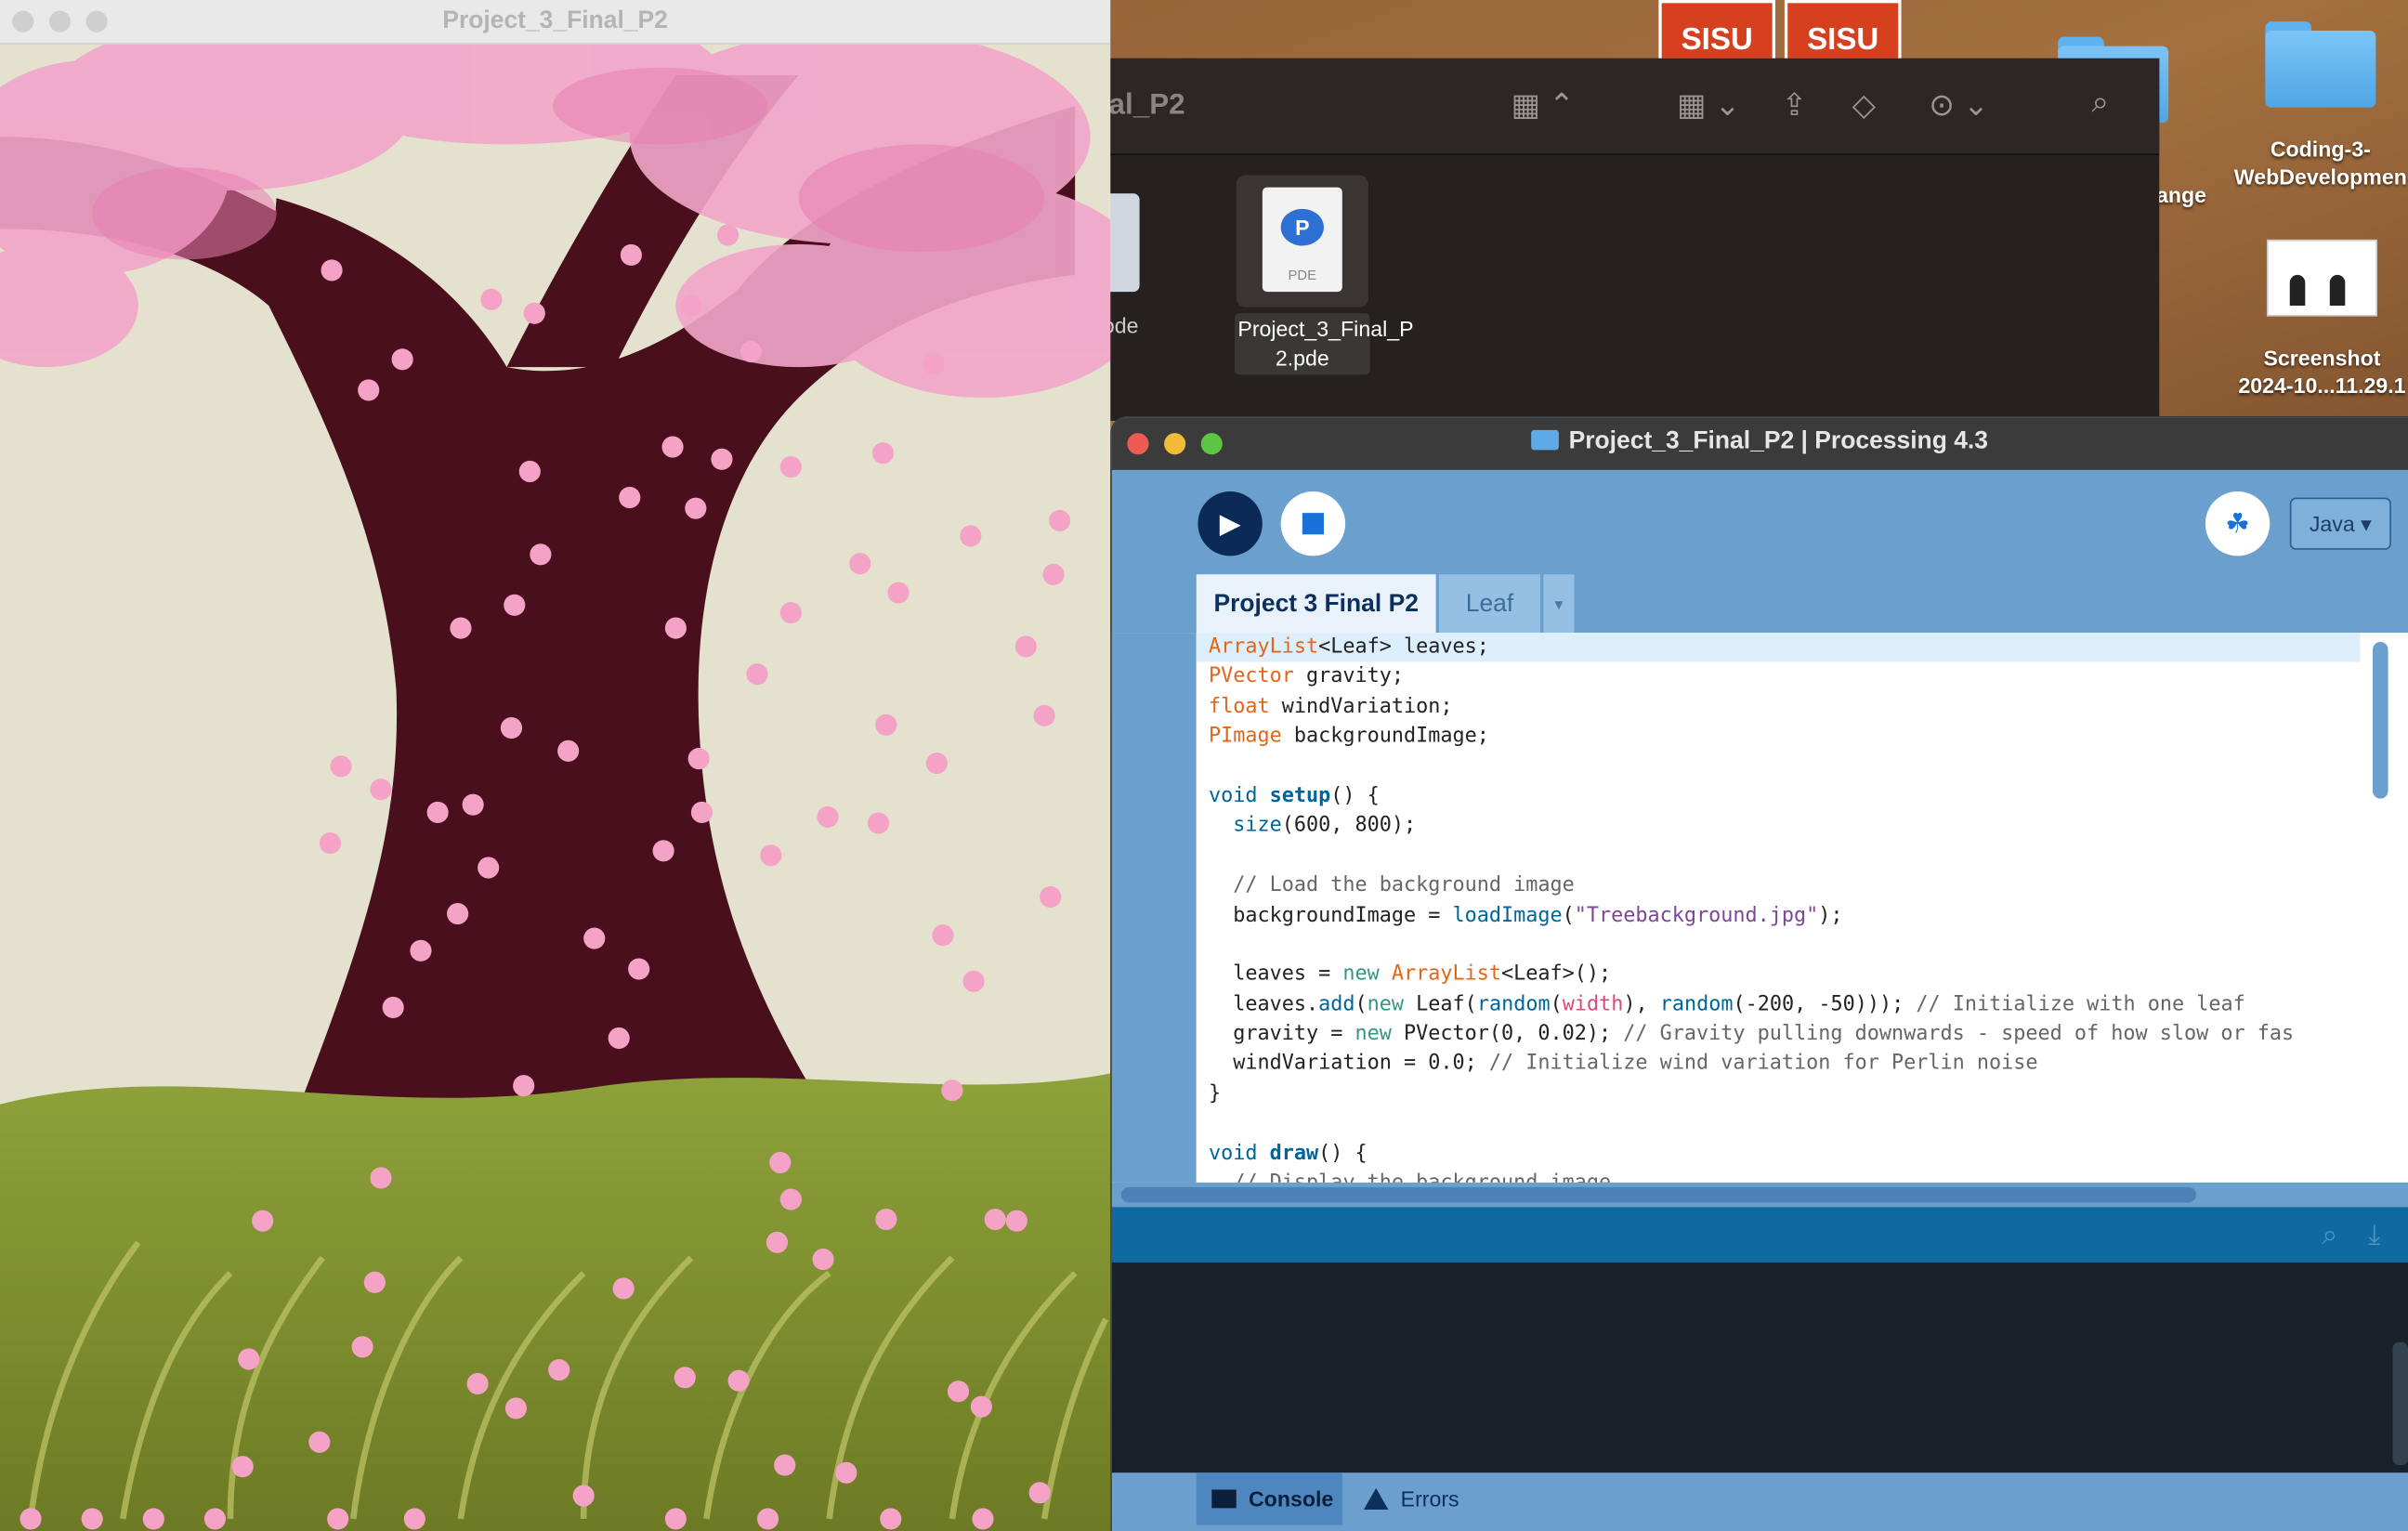 The height and width of the screenshot is (1531, 2408). What do you see at coordinates (1634, 106) in the screenshot?
I see `finder-toolbar: al_P2 ▦ ⌃ ▦ ⌄ ⇪ ◇ ⊙ ⌄ ⌕` at bounding box center [1634, 106].